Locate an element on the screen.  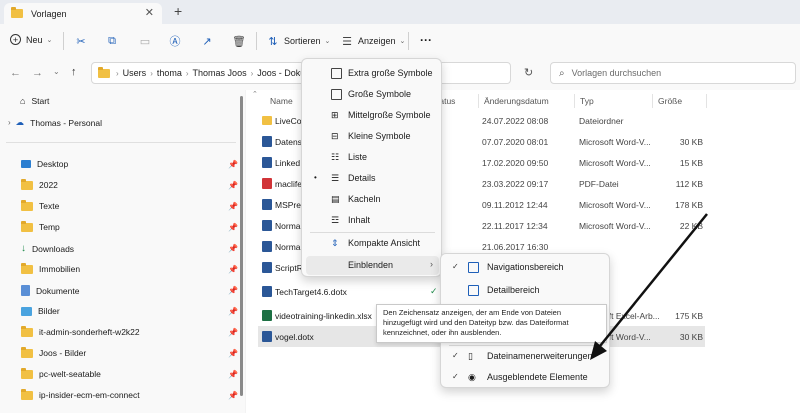
annotation-arrow is located at coordinates (649, 286).